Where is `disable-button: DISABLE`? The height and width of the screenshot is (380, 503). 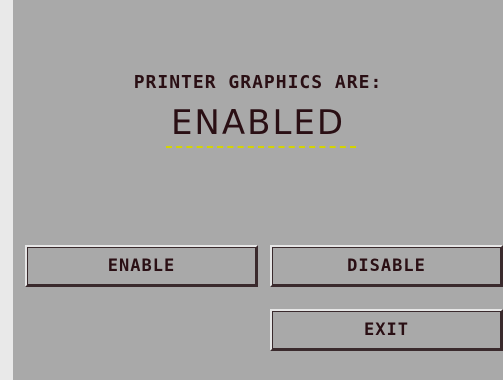
disable-button: DISABLE is located at coordinates (386, 266).